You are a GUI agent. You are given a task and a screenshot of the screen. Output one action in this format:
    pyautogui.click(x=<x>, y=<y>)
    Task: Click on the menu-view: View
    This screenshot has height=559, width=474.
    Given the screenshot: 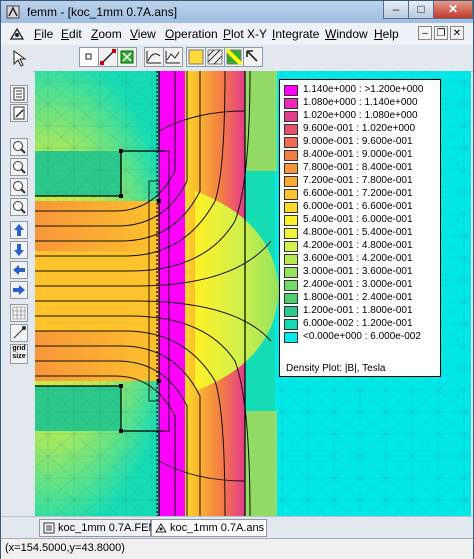 What is the action you would take?
    pyautogui.click(x=143, y=34)
    